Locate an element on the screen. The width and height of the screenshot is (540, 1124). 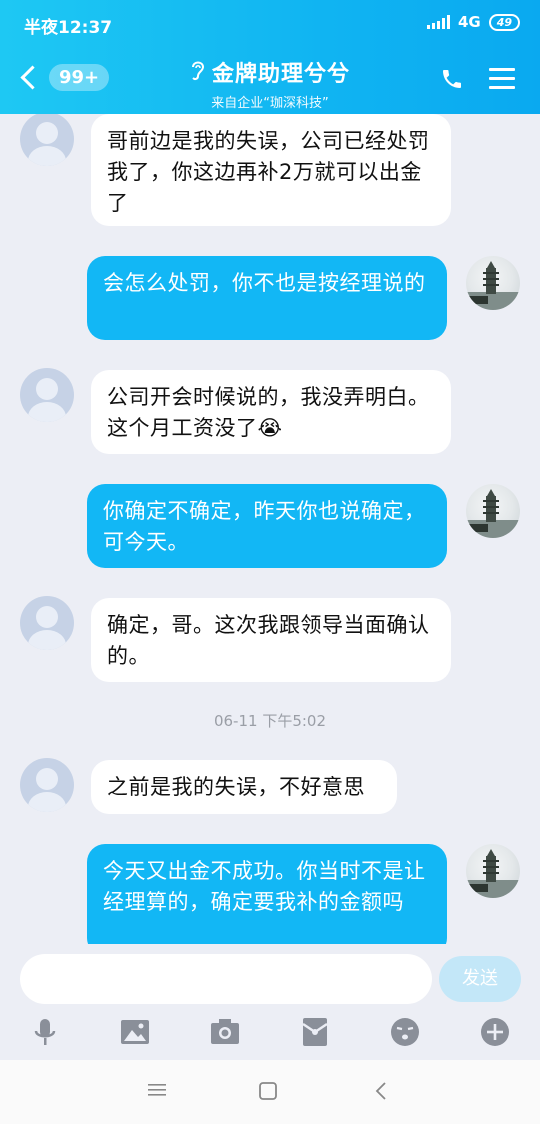
ear-icon is located at coordinates (198, 72).